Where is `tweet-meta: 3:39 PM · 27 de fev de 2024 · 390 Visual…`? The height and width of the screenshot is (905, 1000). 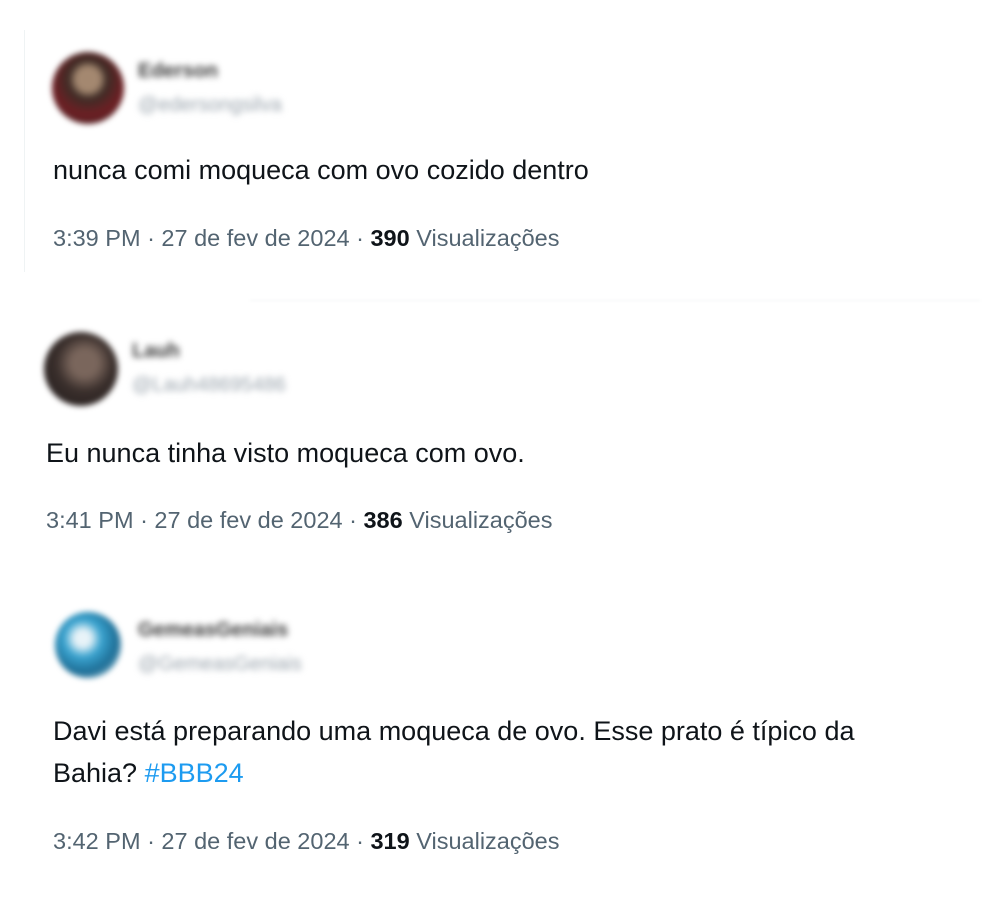 tweet-meta: 3:39 PM · 27 de fev de 2024 · 390 Visual… is located at coordinates (306, 238).